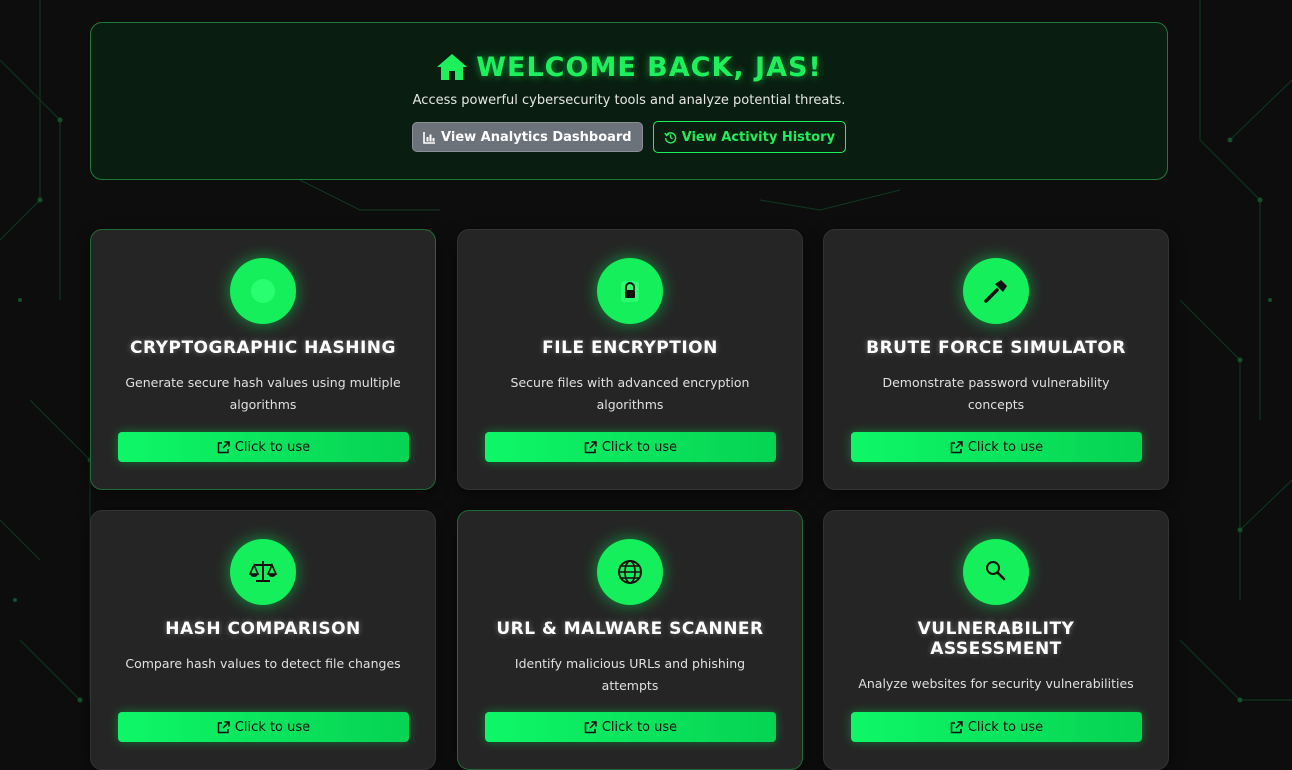 The height and width of the screenshot is (770, 1292). What do you see at coordinates (630, 629) in the screenshot?
I see `tool-title: URL & MALWARE SCANNER` at bounding box center [630, 629].